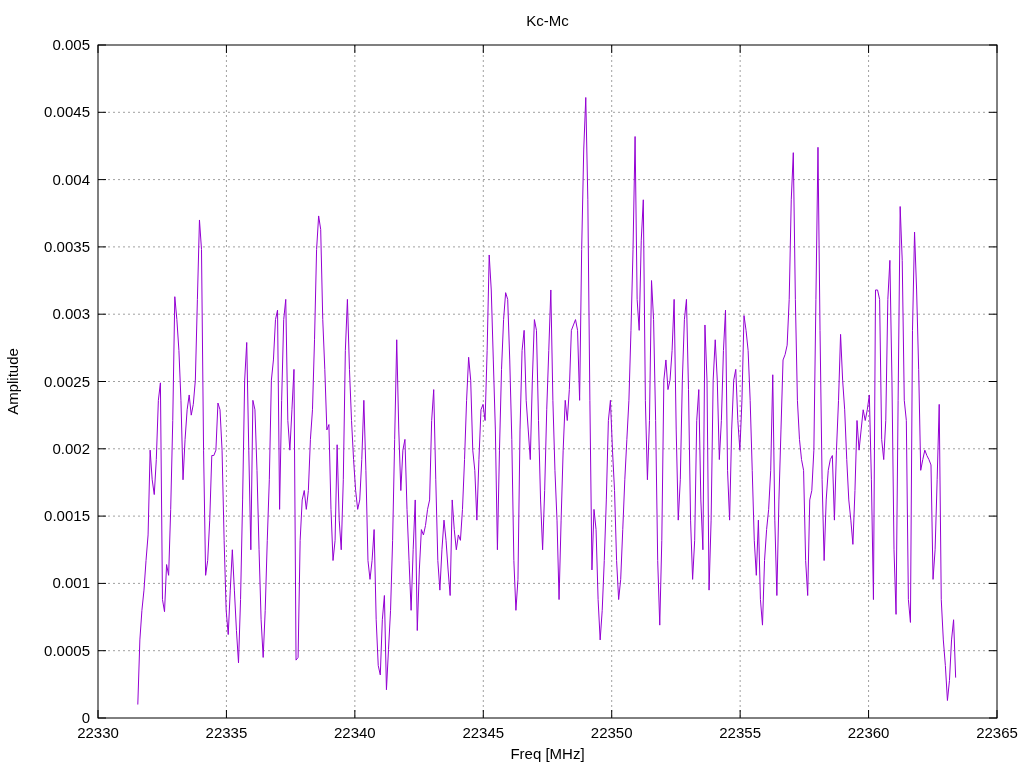 The image size is (1024, 768). Describe the element at coordinates (226, 732) in the screenshot. I see `tick-label: 22335` at that location.